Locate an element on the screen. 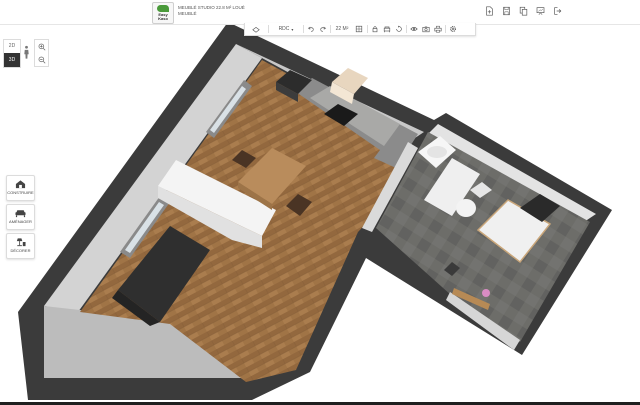 The height and width of the screenshot is (405, 640). measure-icon is located at coordinates (359, 29).